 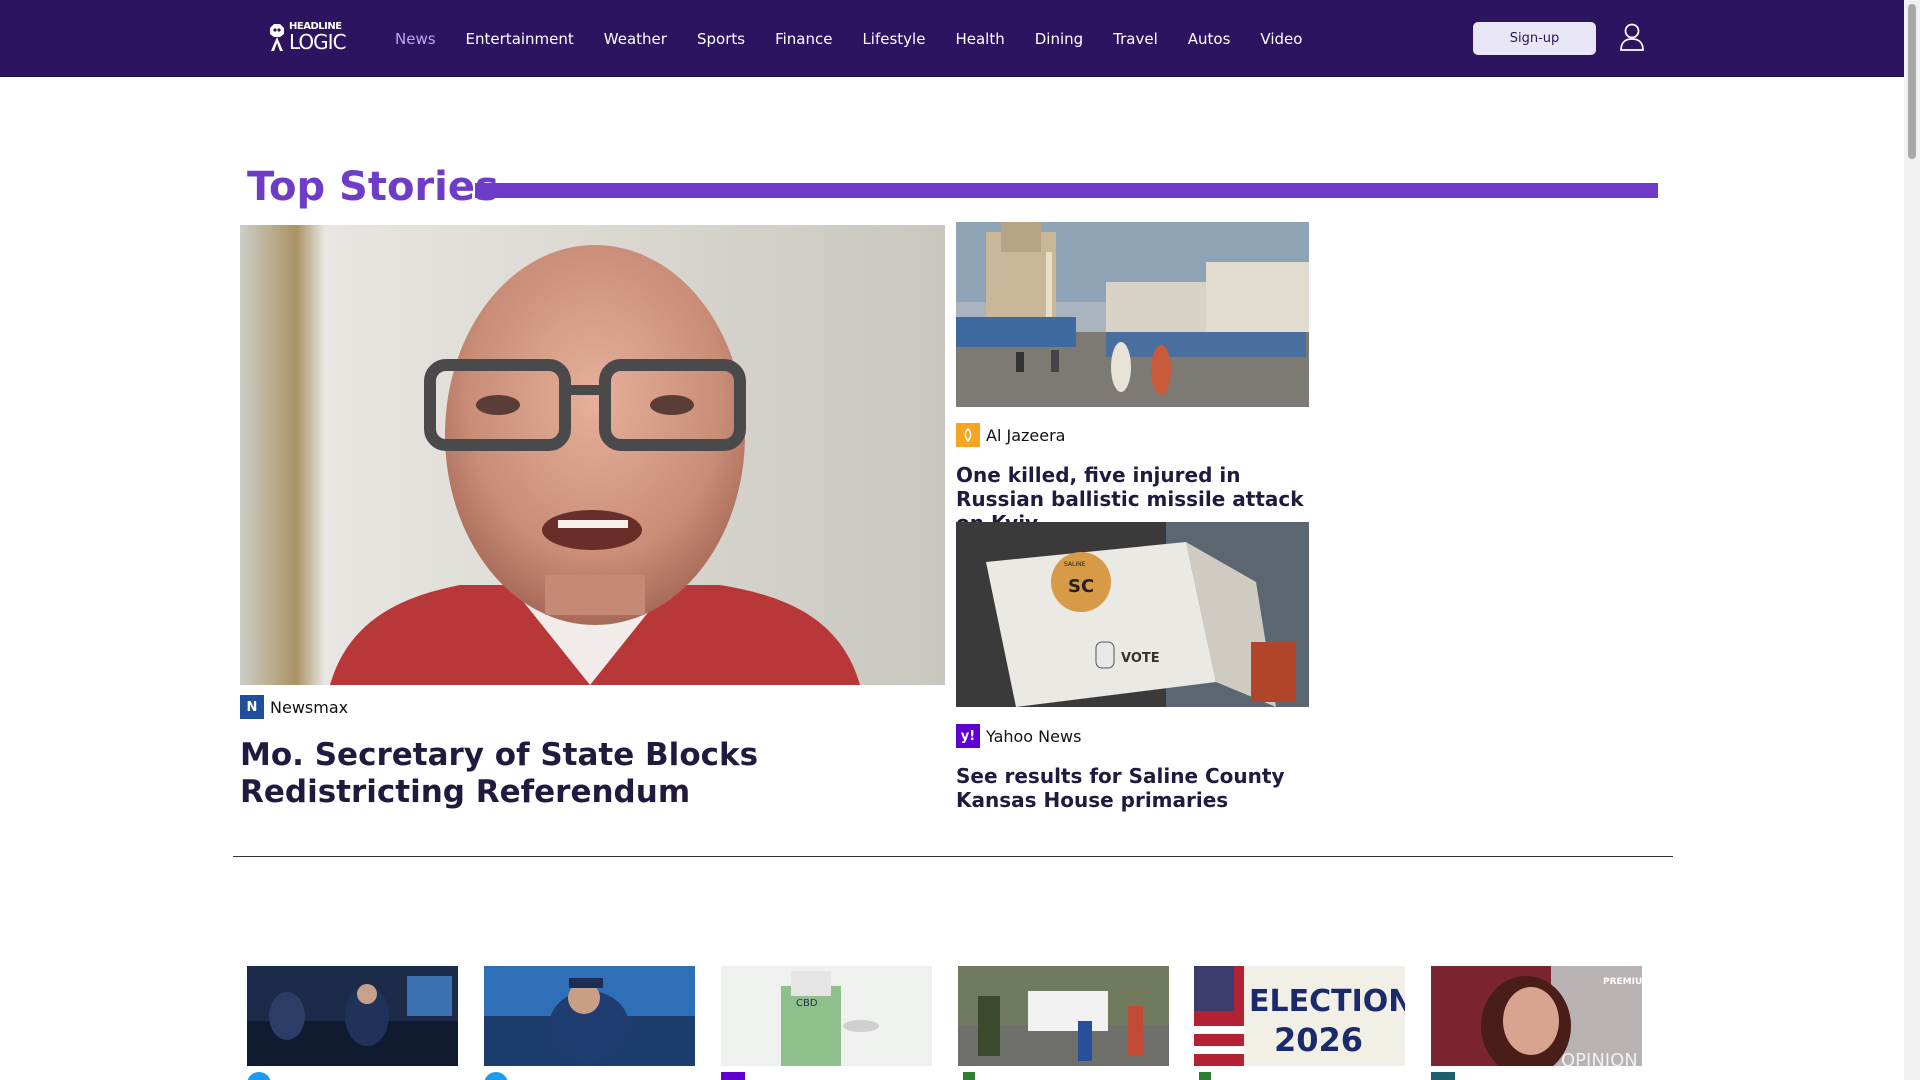 I want to click on premium-label: PREMIUM, so click(x=1622, y=982).